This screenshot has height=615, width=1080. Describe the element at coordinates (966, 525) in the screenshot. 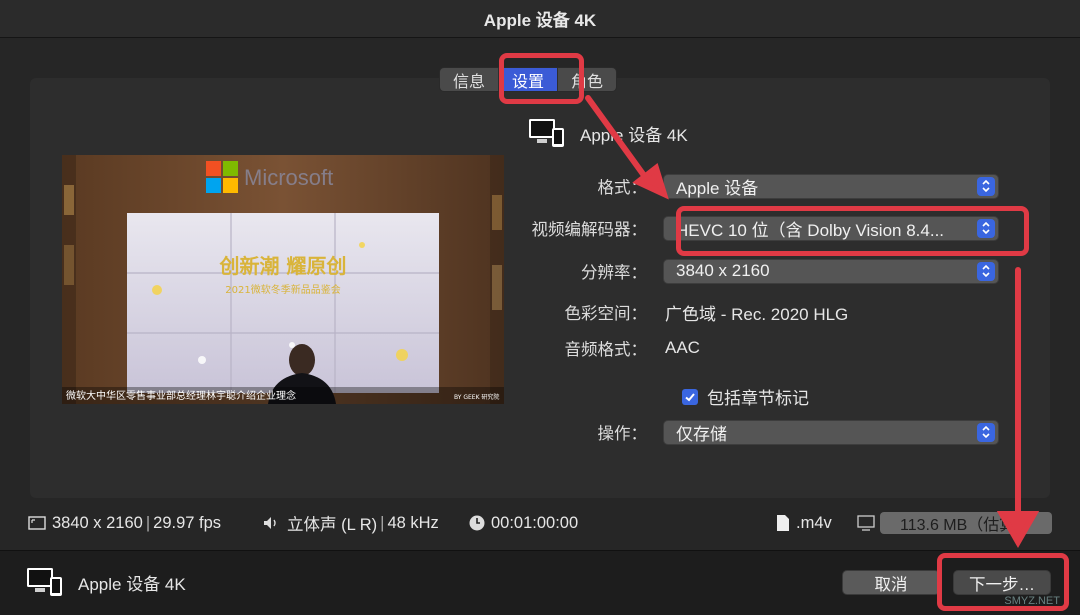

I see `status-size: 113.6 MB（估算）` at that location.